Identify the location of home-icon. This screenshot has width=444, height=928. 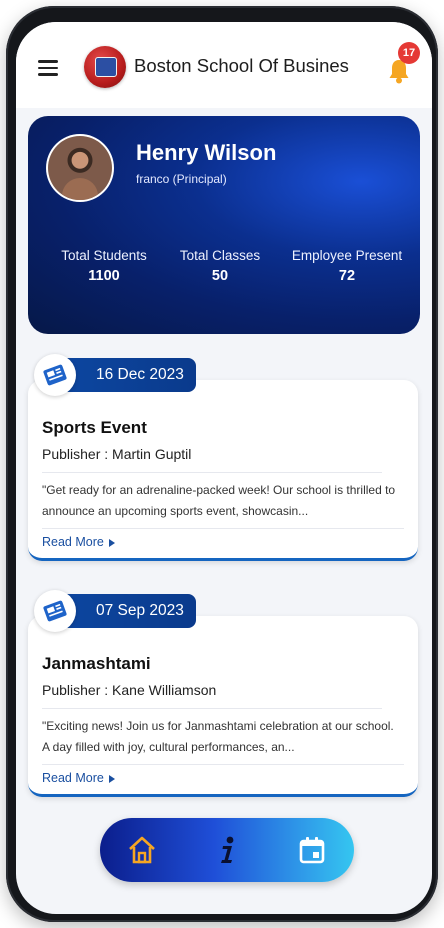
(142, 850).